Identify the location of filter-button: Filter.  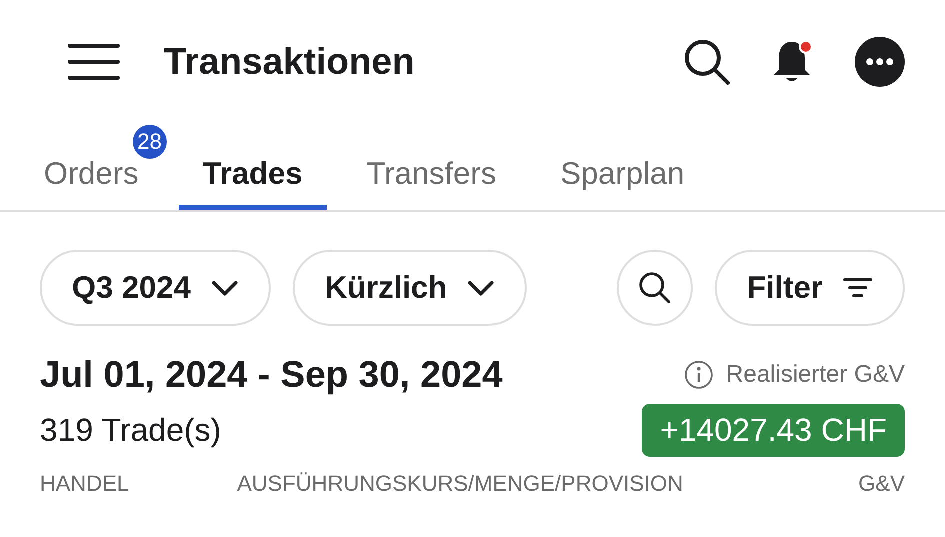
(810, 288).